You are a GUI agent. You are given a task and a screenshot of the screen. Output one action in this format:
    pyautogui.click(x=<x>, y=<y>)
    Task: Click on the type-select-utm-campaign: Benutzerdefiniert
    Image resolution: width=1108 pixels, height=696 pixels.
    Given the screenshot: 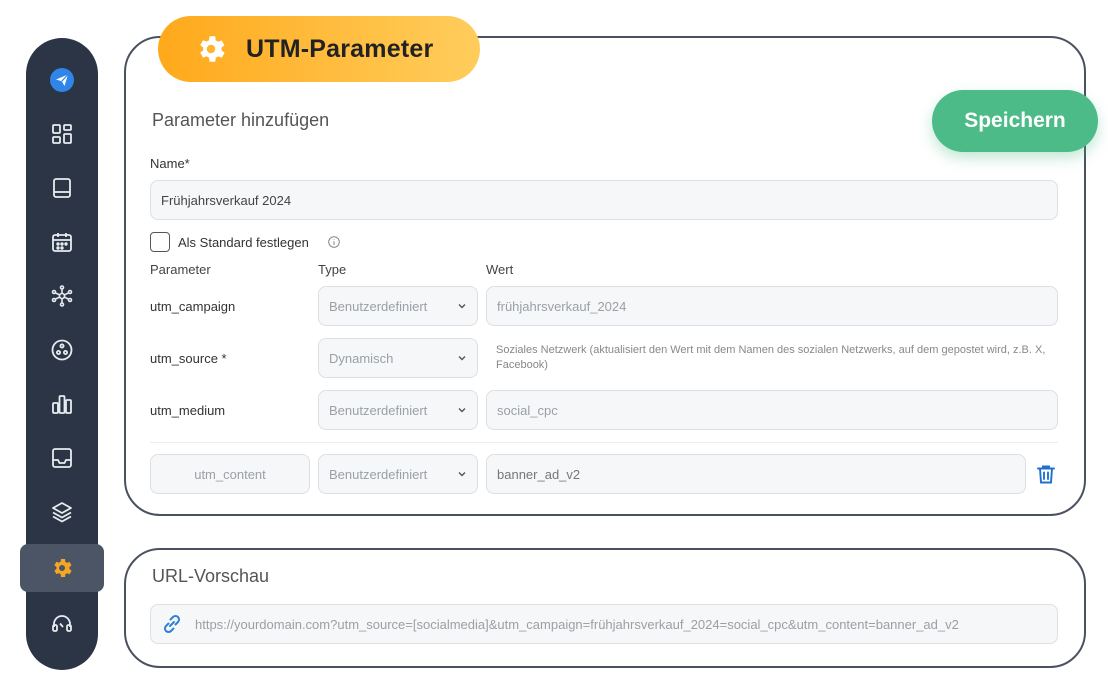 What is the action you would take?
    pyautogui.click(x=398, y=306)
    